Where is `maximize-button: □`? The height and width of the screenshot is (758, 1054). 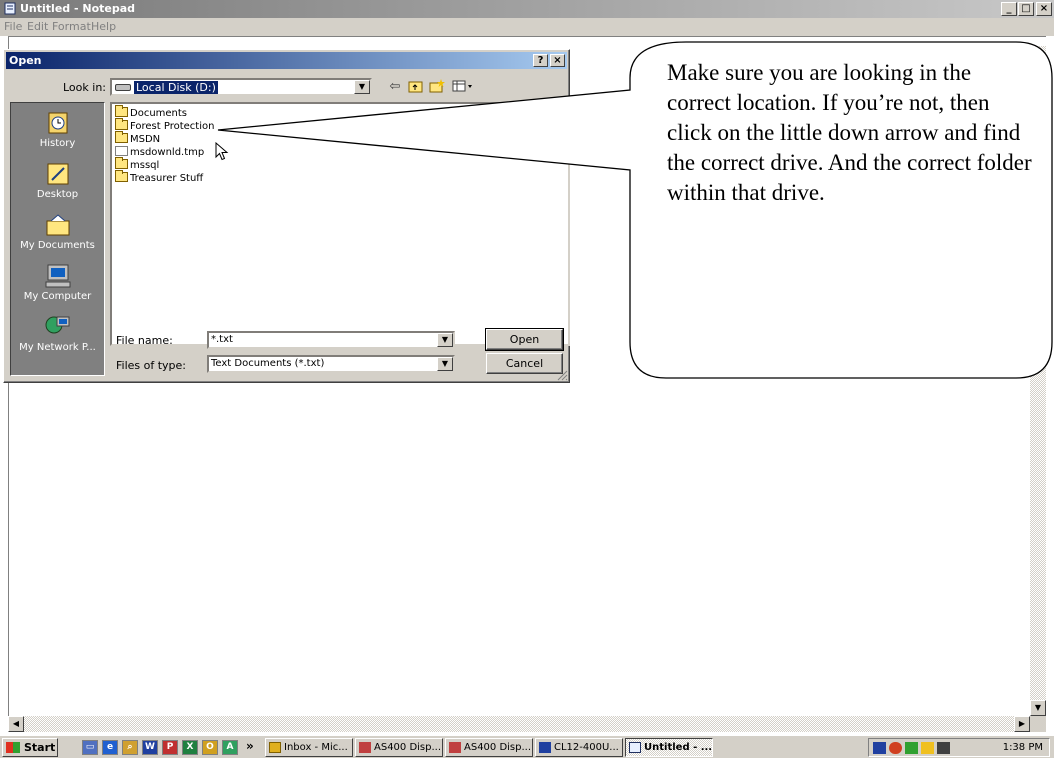
maximize-button: □ is located at coordinates (1026, 9).